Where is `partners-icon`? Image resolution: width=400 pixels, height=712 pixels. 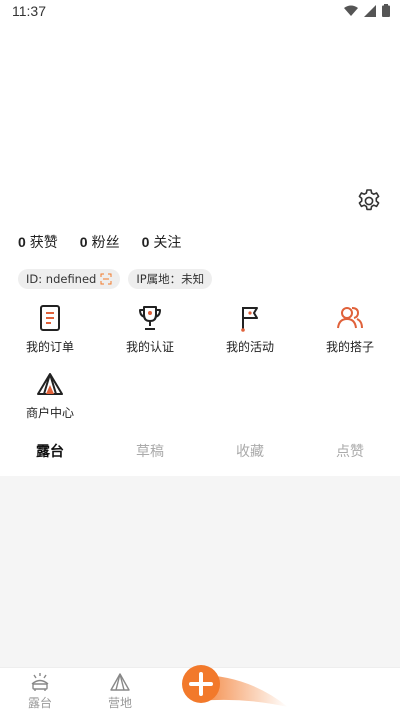 partners-icon is located at coordinates (350, 318).